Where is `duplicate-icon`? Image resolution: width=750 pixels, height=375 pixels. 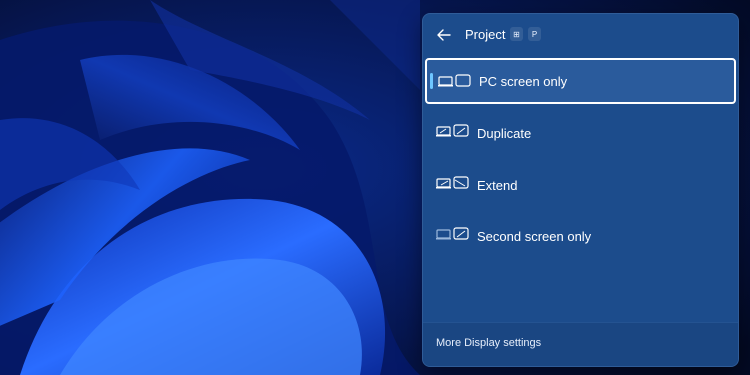
duplicate-icon is located at coordinates (452, 130).